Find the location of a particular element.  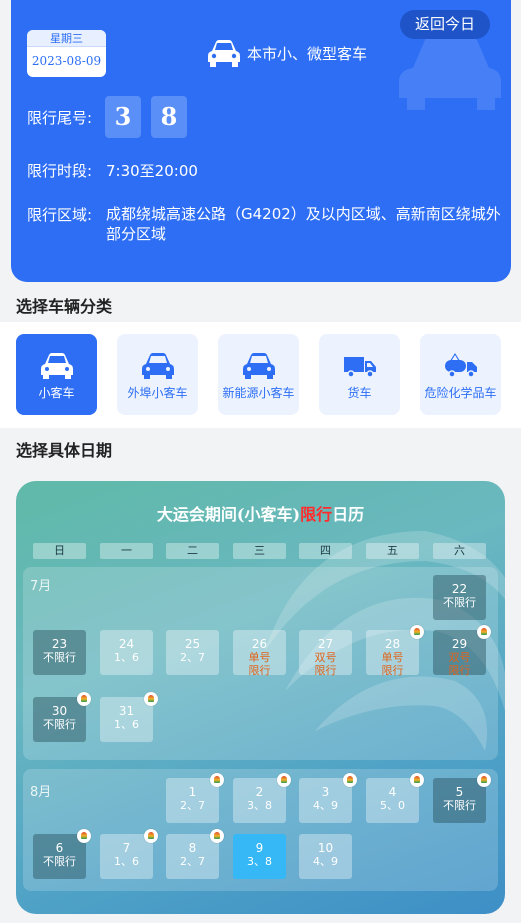

category-label: 货车 is located at coordinates (359, 393).